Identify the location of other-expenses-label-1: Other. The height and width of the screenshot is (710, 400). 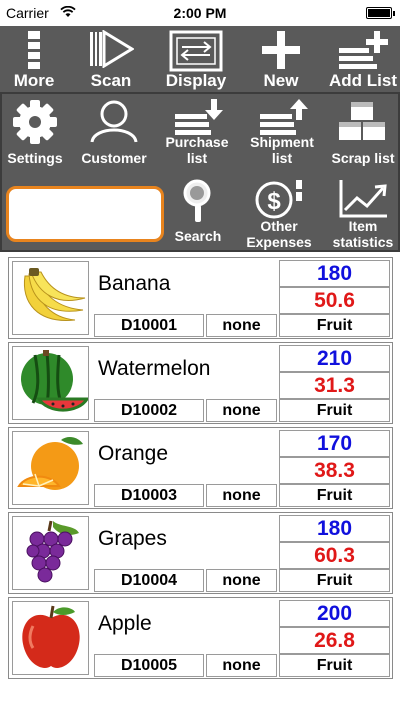
(279, 226).